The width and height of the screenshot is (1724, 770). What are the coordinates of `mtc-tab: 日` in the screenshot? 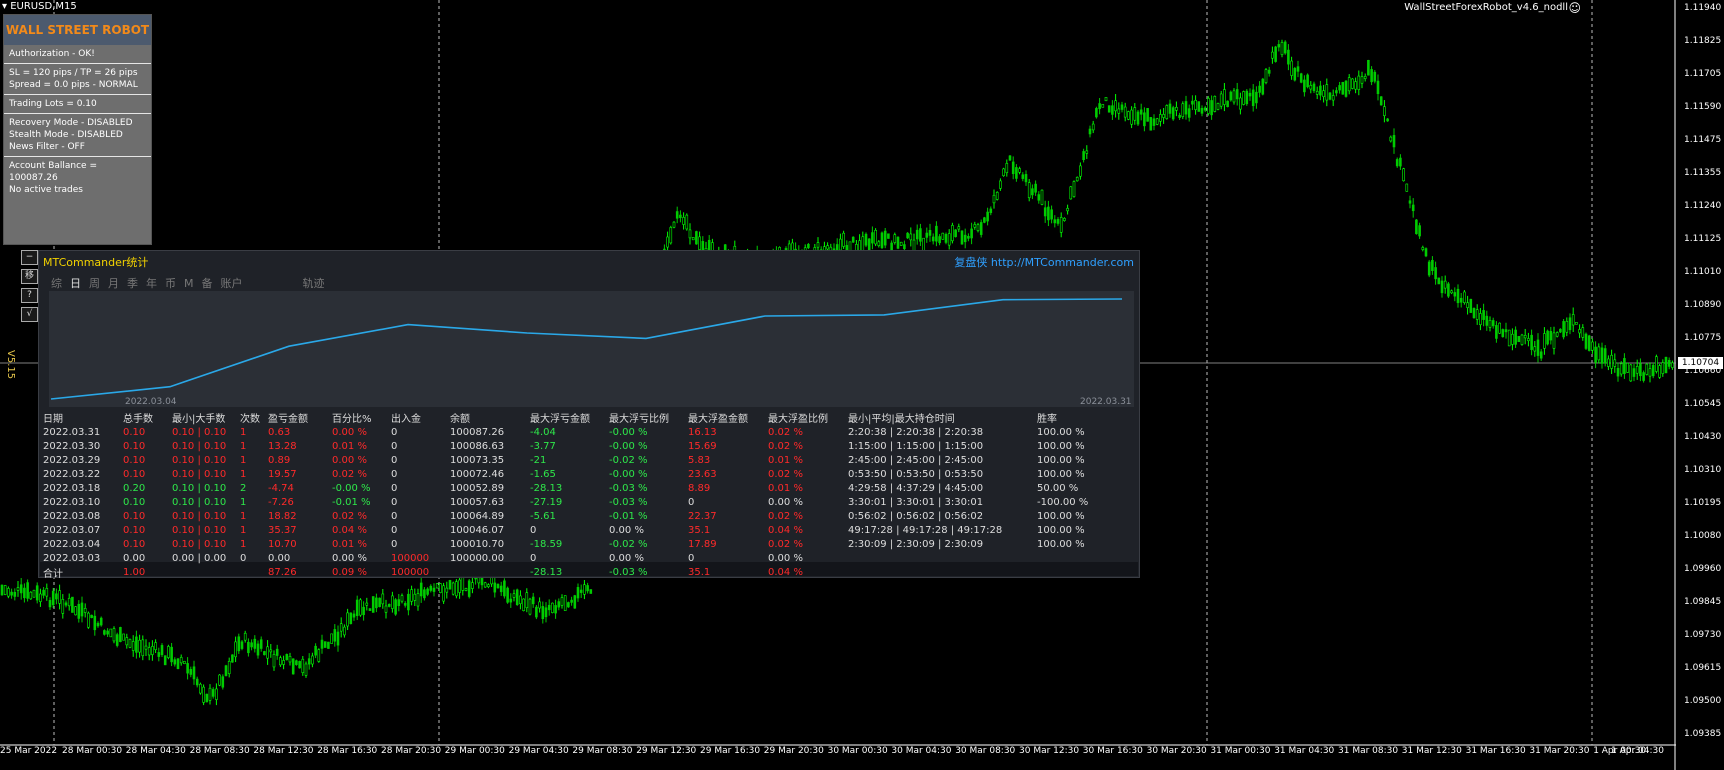 It's located at (75, 283).